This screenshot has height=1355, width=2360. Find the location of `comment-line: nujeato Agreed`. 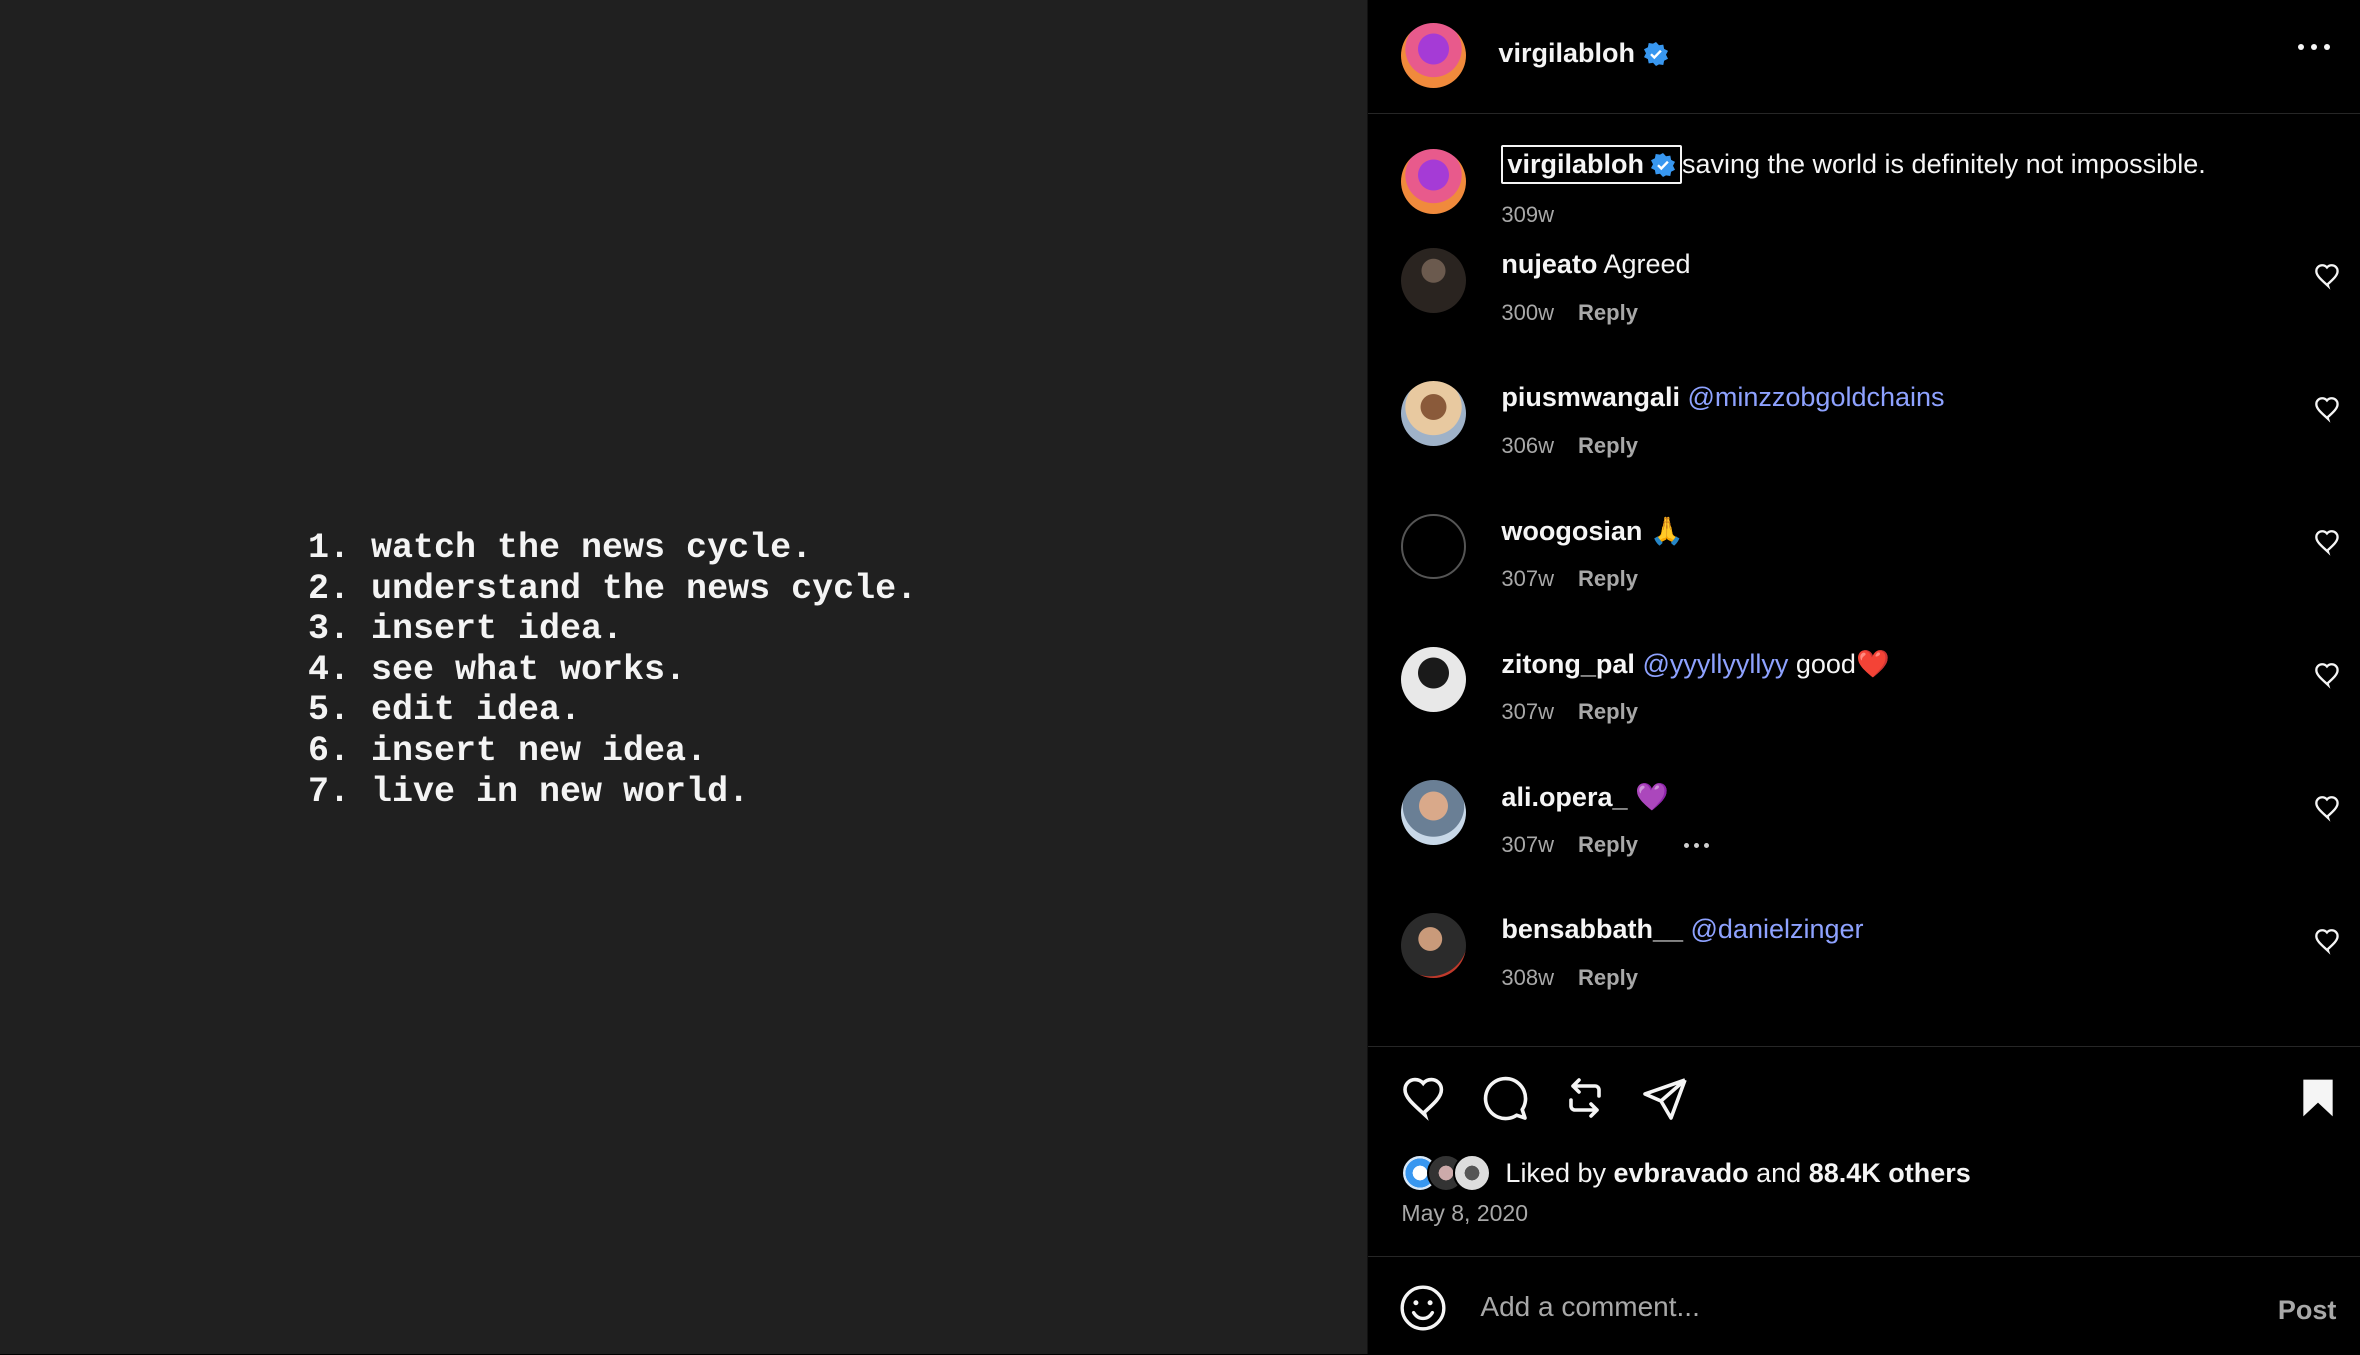

comment-line: nujeato Agreed is located at coordinates (1595, 264).